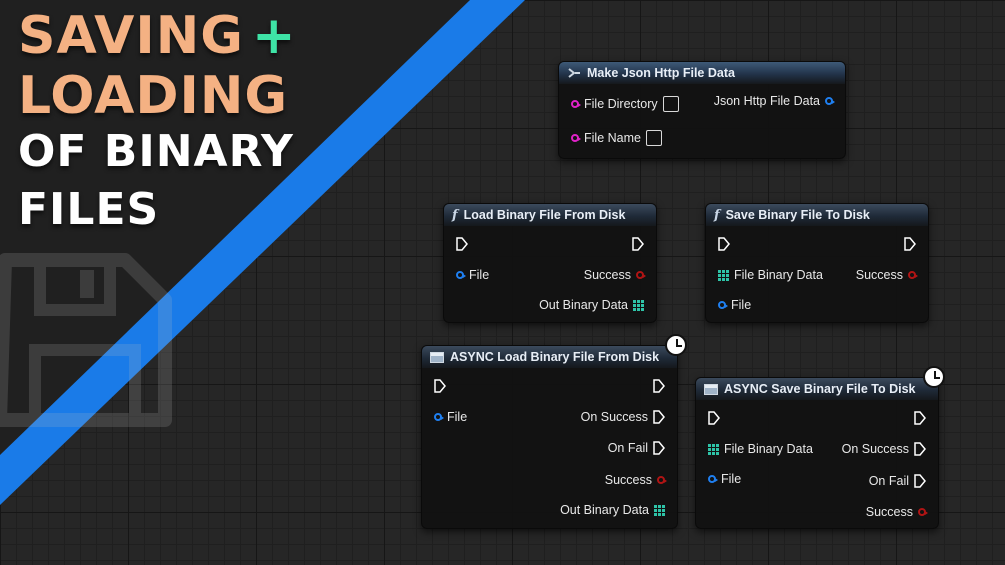 The image size is (1005, 565). I want to click on node-header: ASYNC Load Binary File From Disk, so click(549, 357).